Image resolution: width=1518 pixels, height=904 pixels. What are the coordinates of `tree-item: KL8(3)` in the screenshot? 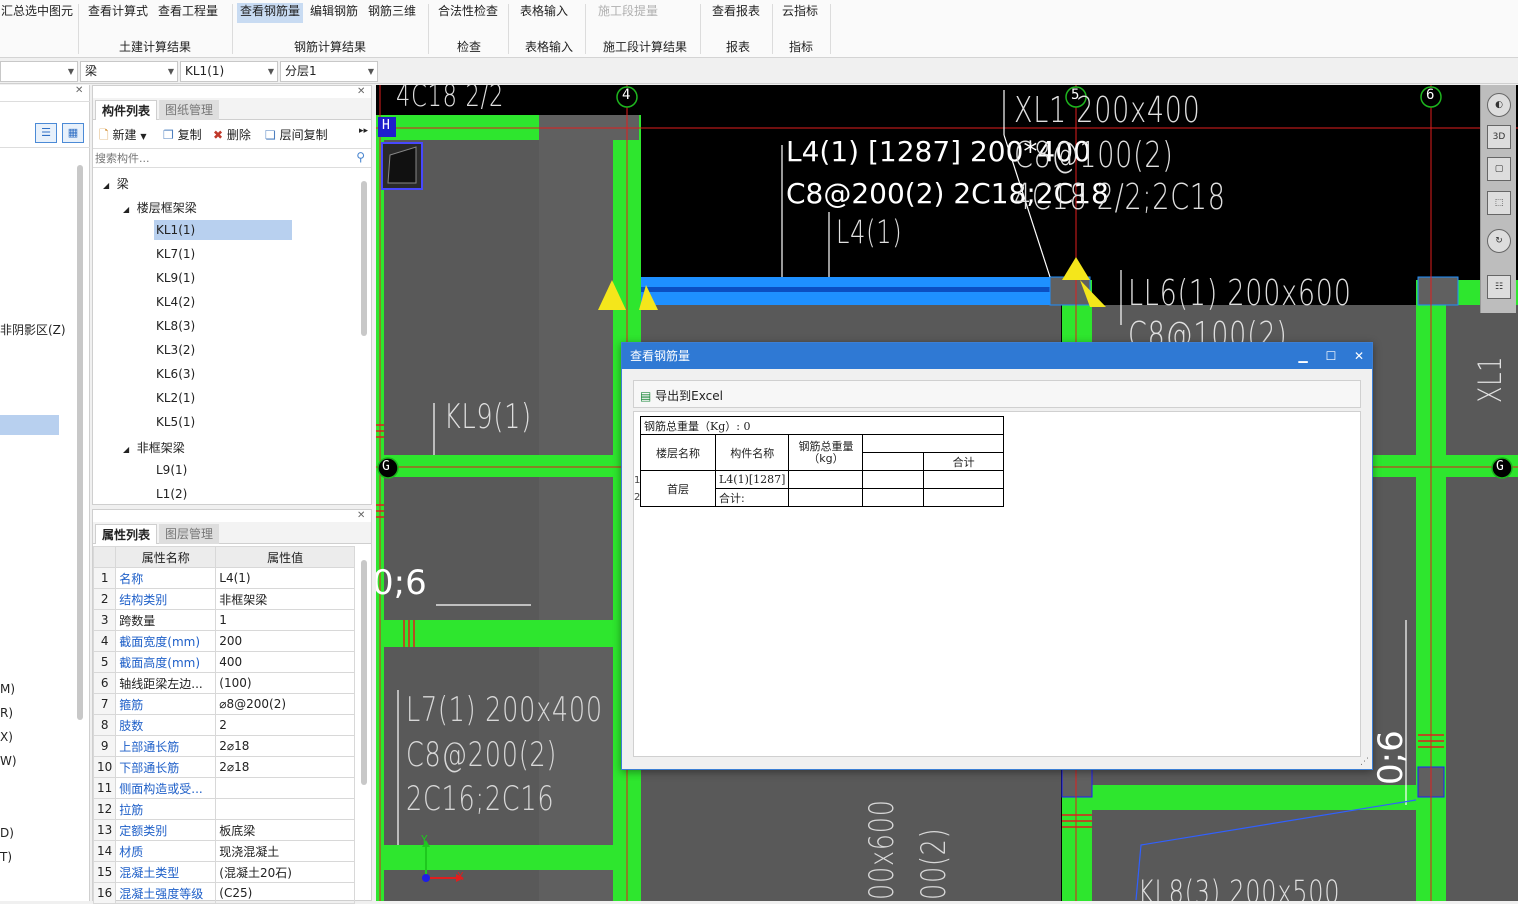 It's located at (175, 326).